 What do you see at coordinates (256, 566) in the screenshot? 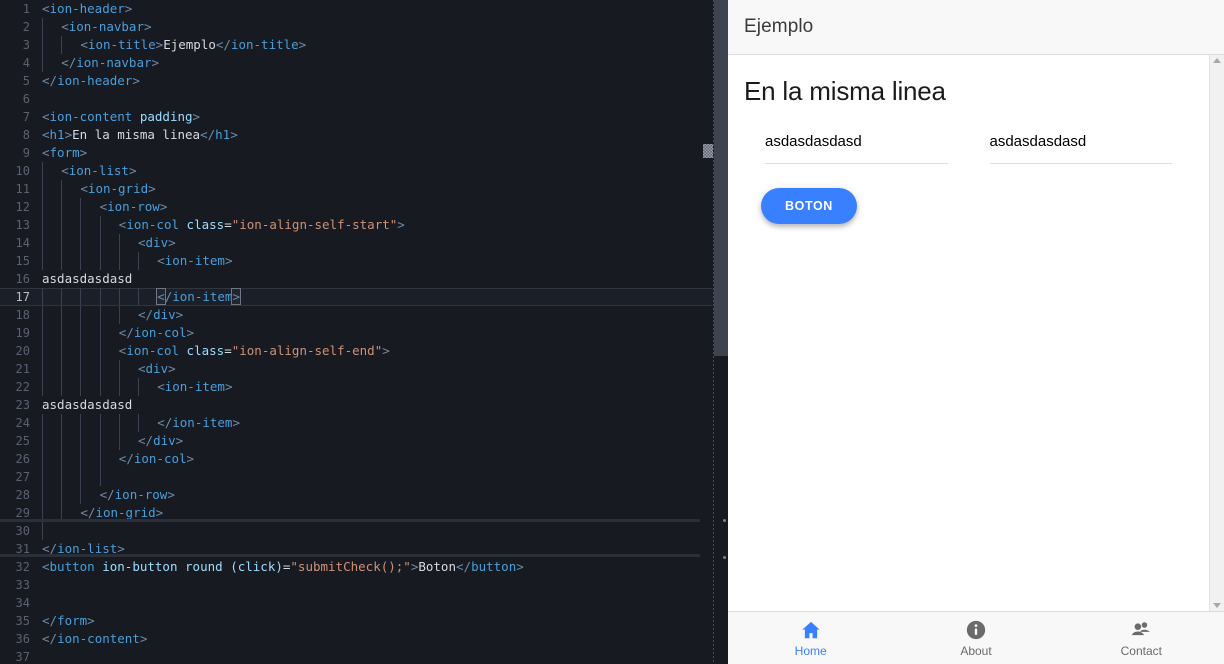
I see `code-token-attr: (click)` at bounding box center [256, 566].